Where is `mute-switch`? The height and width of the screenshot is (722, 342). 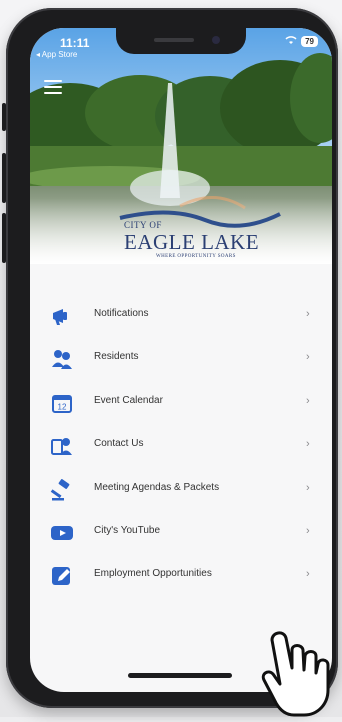
mute-switch is located at coordinates (4, 117).